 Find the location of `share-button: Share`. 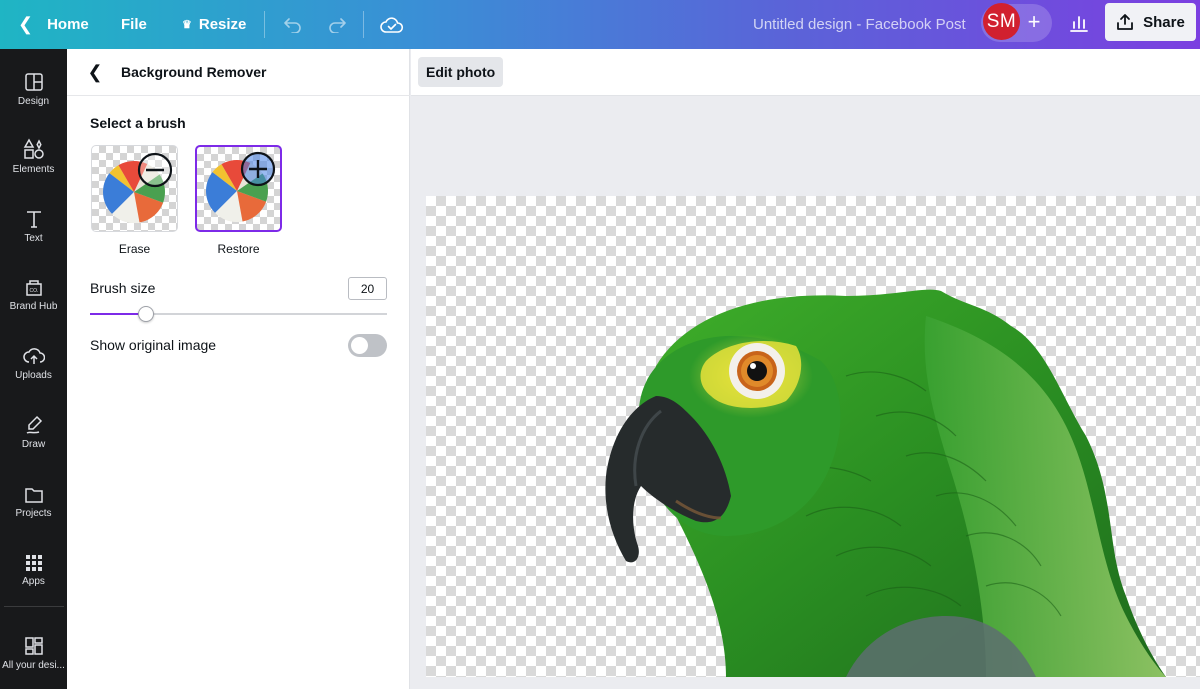

share-button: Share is located at coordinates (1150, 22).